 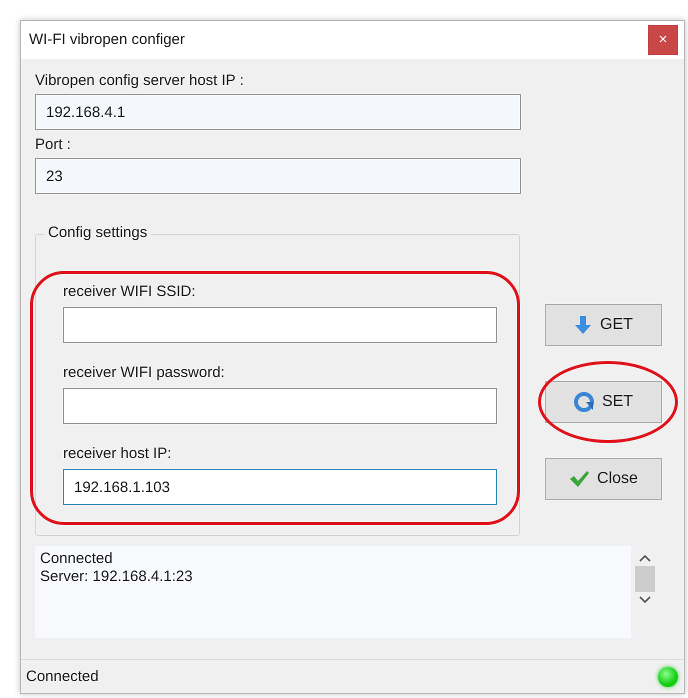 I want to click on scroll-down-icon, so click(x=644, y=600).